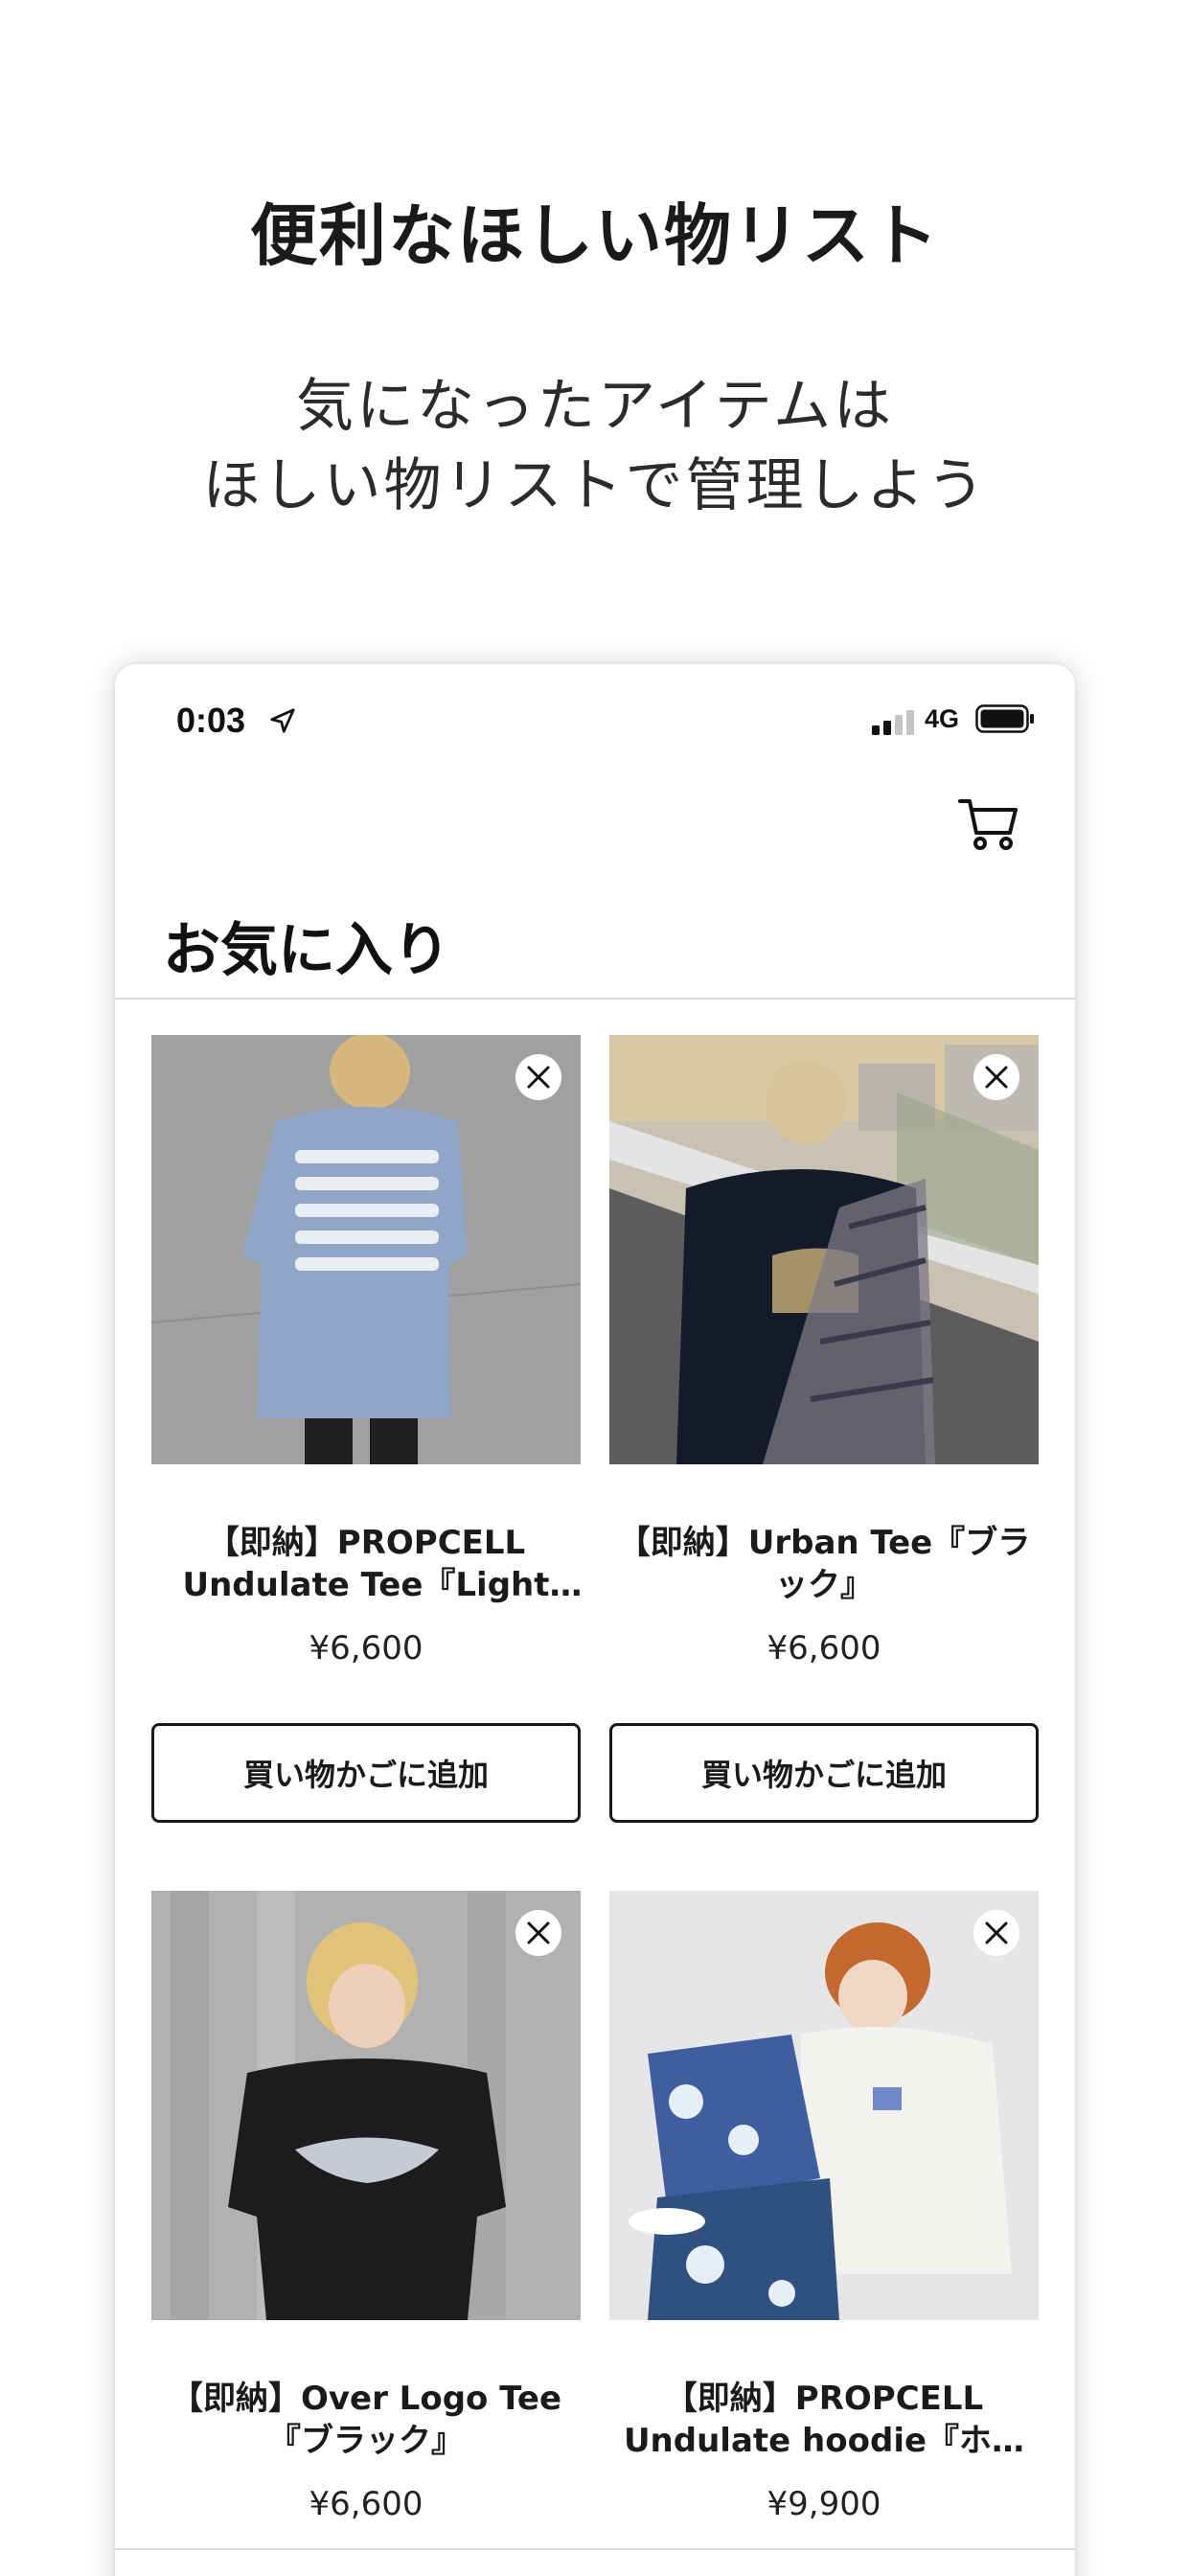 The width and height of the screenshot is (1190, 2576). What do you see at coordinates (824, 2420) in the screenshot?
I see `product-name: 【即納】PROPCELL Undulate hoodie『ホワイト』` at bounding box center [824, 2420].